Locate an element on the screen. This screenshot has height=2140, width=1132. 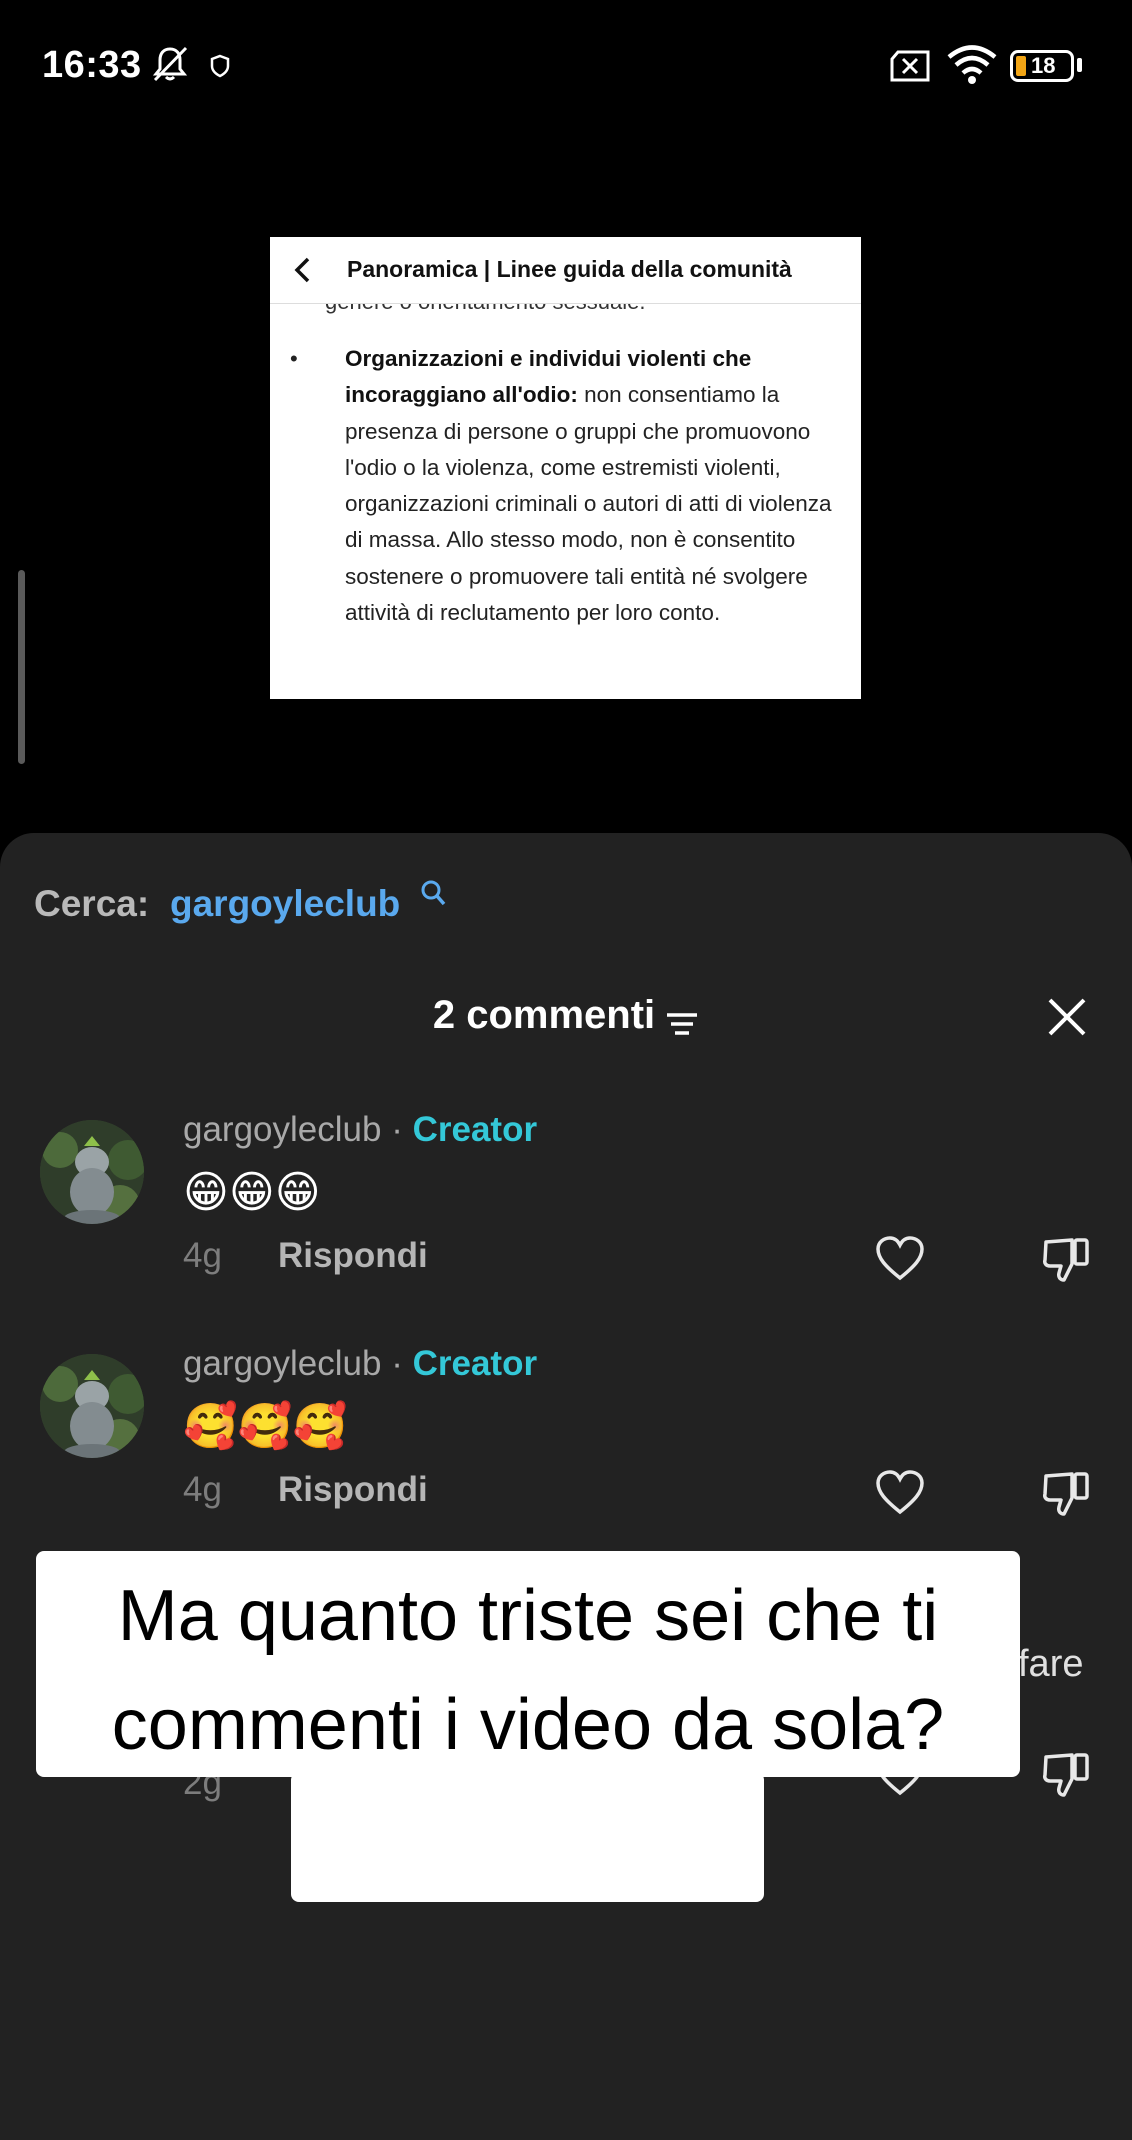
search-icon is located at coordinates (433, 893).